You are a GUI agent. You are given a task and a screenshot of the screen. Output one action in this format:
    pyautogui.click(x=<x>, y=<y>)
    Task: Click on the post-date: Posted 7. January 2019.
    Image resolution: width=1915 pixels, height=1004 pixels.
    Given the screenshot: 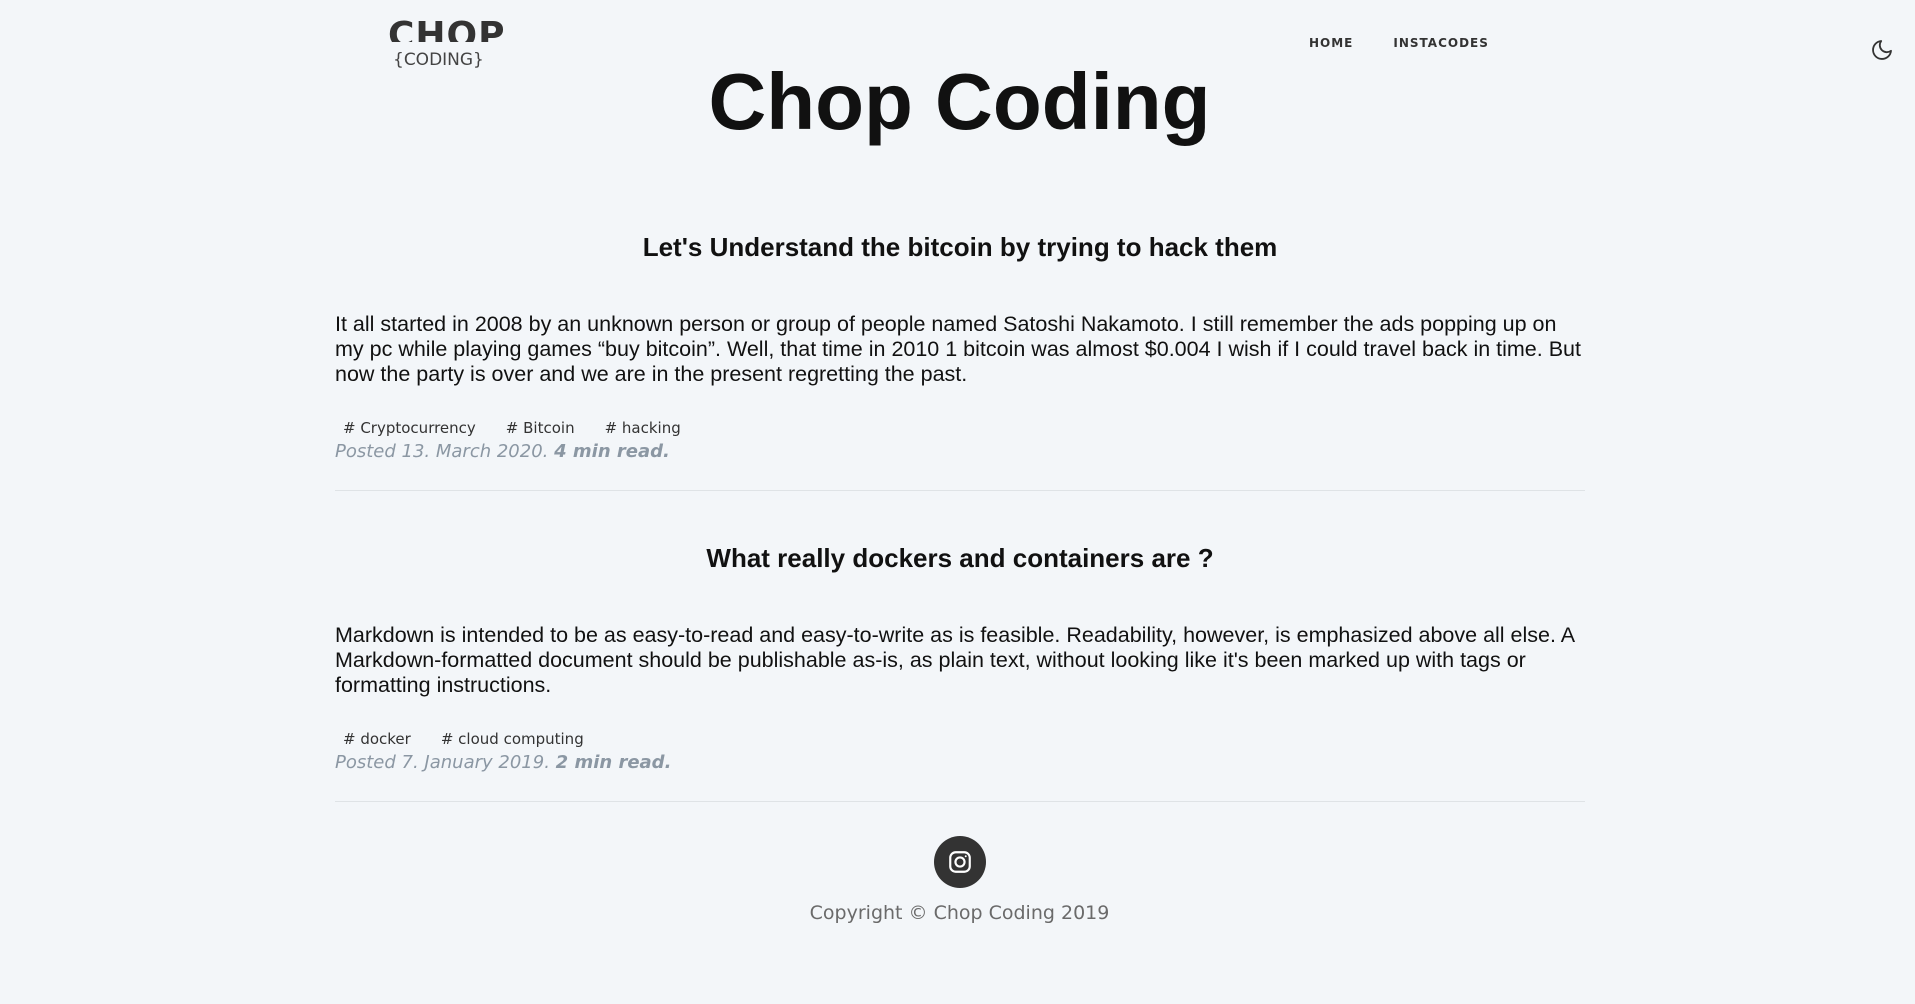 What is the action you would take?
    pyautogui.click(x=442, y=762)
    